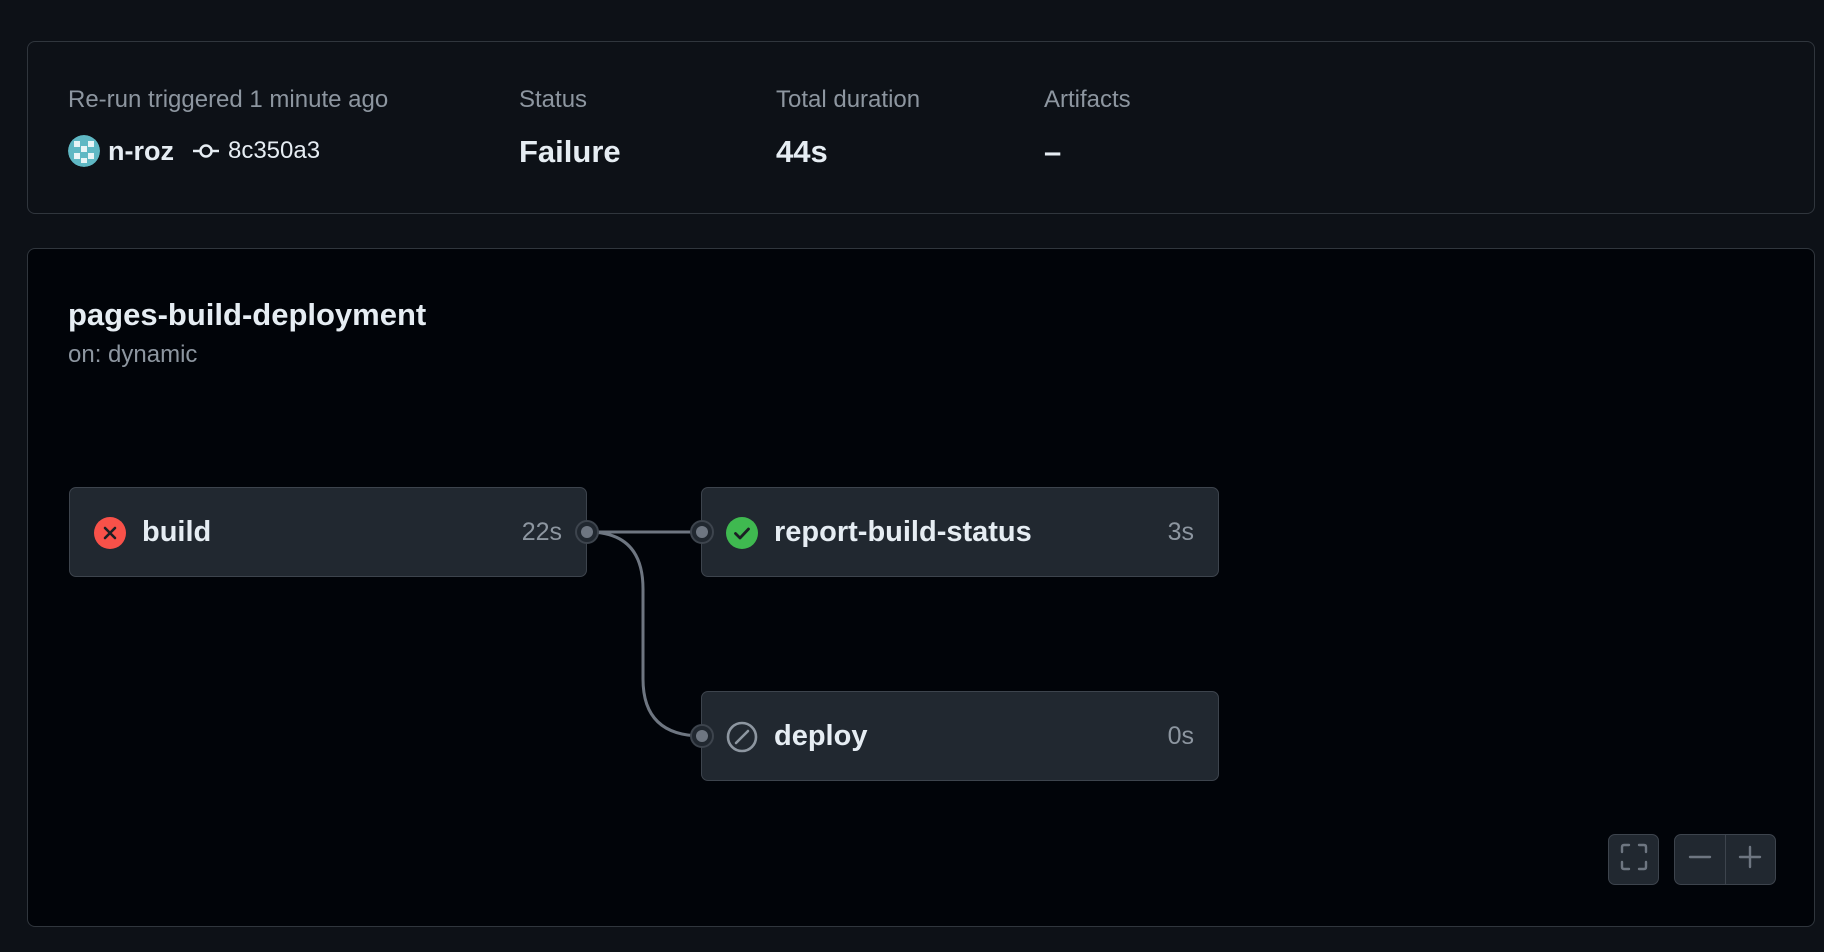  I want to click on skip-icon, so click(742, 737).